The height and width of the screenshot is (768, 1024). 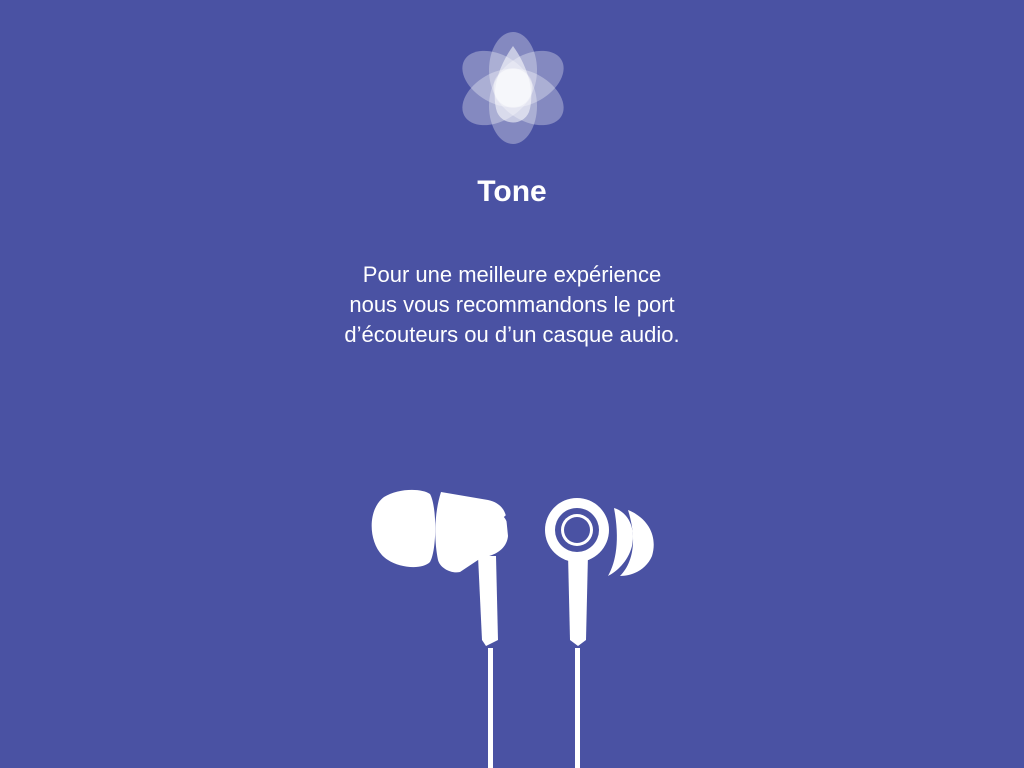 I want to click on message-line: Pour une meilleure expérience, so click(x=512, y=274).